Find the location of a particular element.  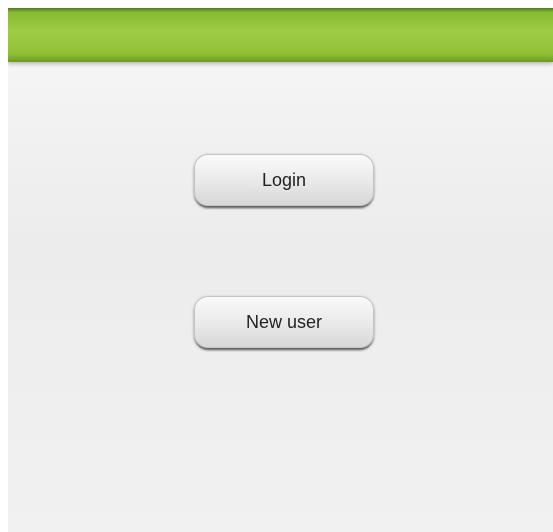

new-user-button-label: New user is located at coordinates (284, 321).